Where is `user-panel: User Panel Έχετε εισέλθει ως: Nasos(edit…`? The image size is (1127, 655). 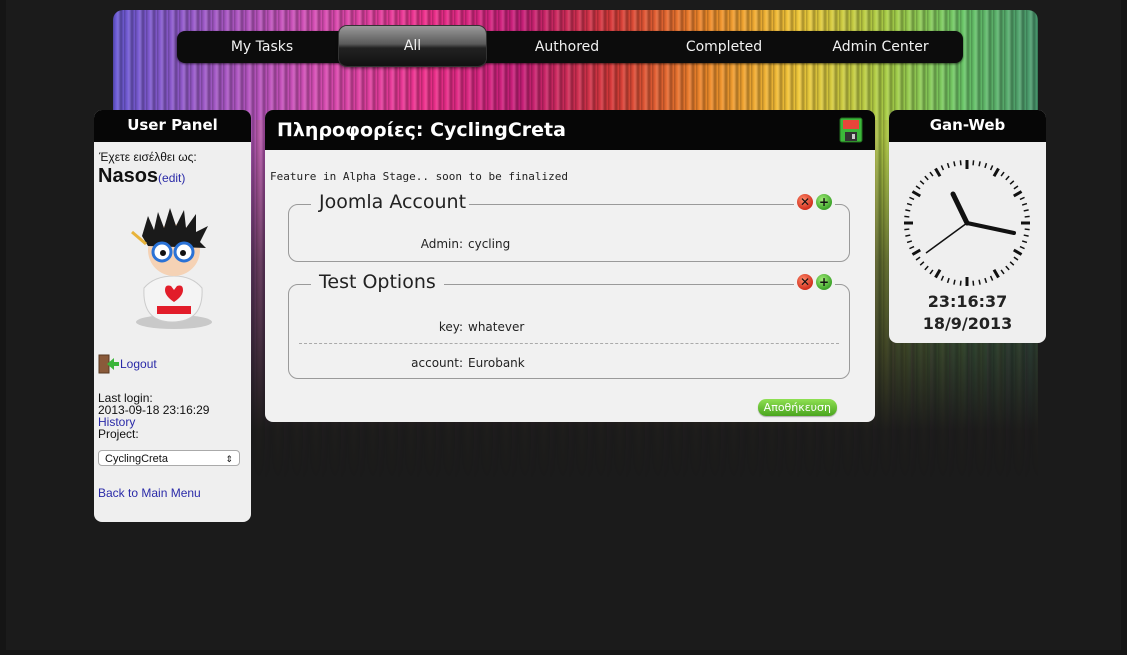 user-panel: User Panel Έχετε εισέλθει ως: Nasos(edit… is located at coordinates (172, 316).